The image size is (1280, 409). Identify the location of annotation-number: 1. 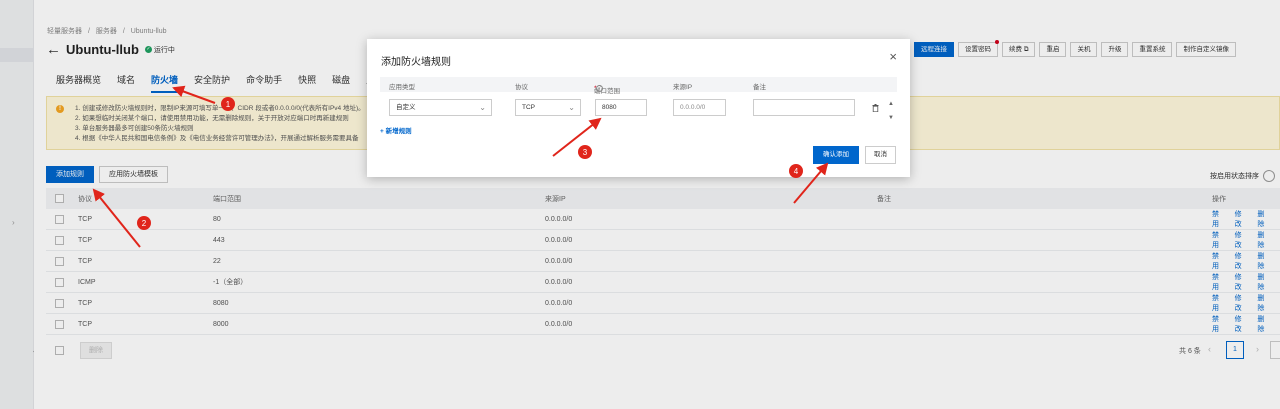
(228, 104).